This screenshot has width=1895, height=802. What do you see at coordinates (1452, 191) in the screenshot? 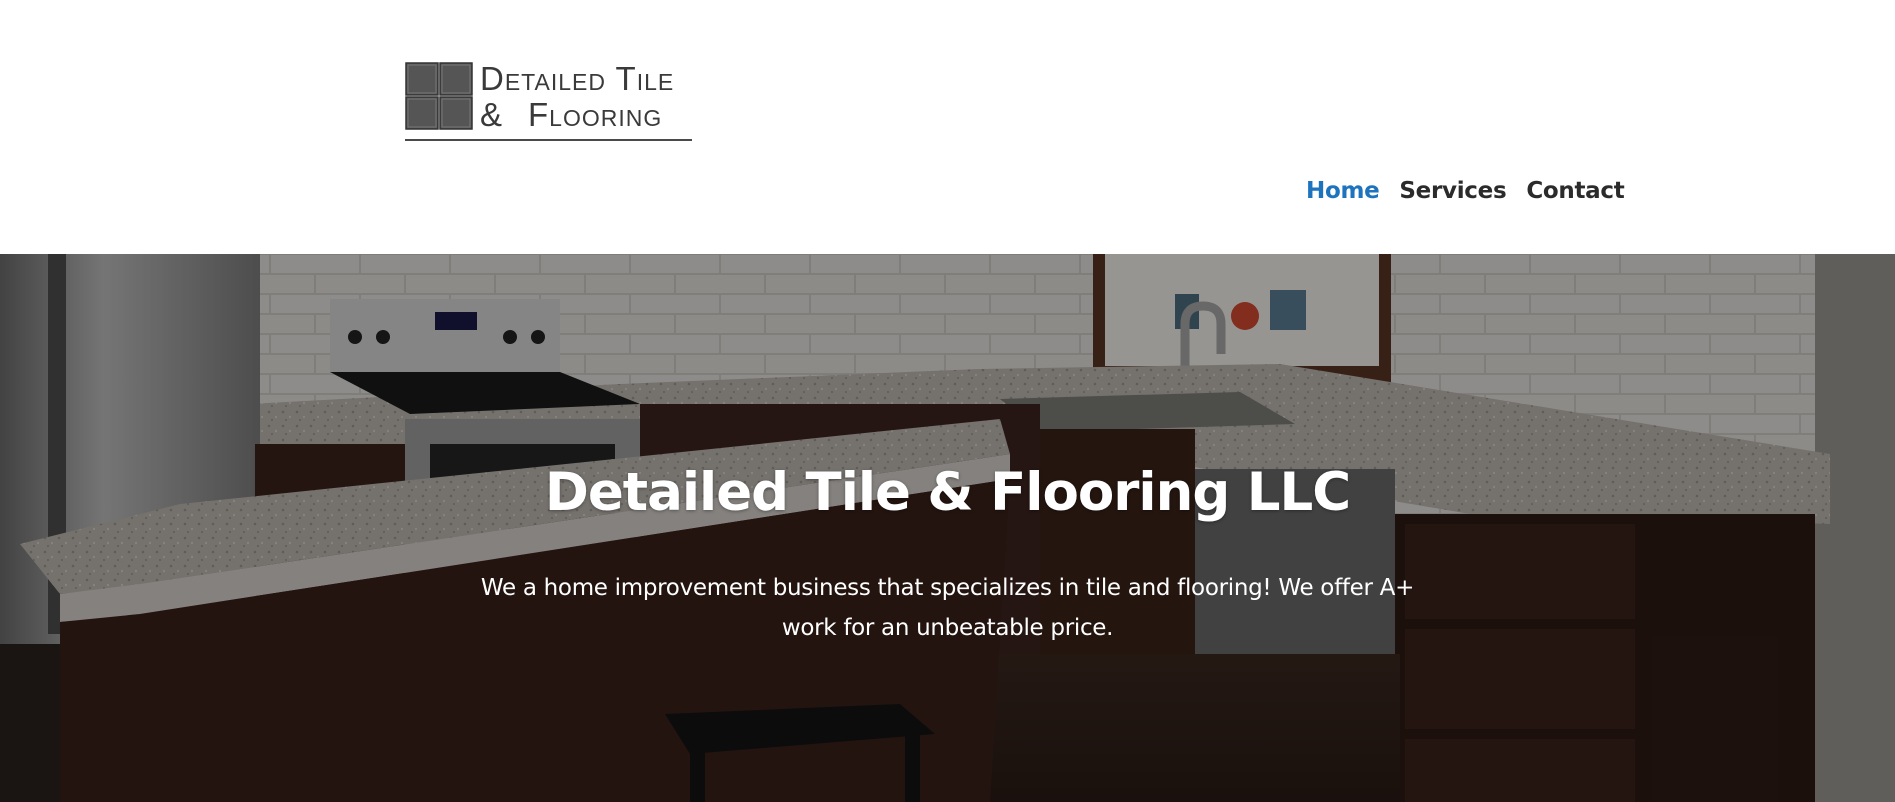
I see `nav-services-link: Services` at bounding box center [1452, 191].